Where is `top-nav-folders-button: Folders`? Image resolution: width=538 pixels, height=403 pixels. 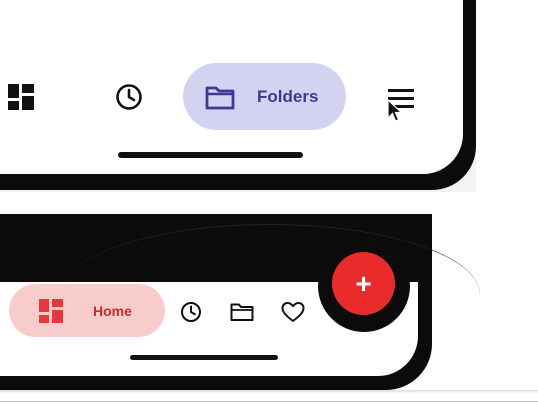 top-nav-folders-button: Folders is located at coordinates (264, 96).